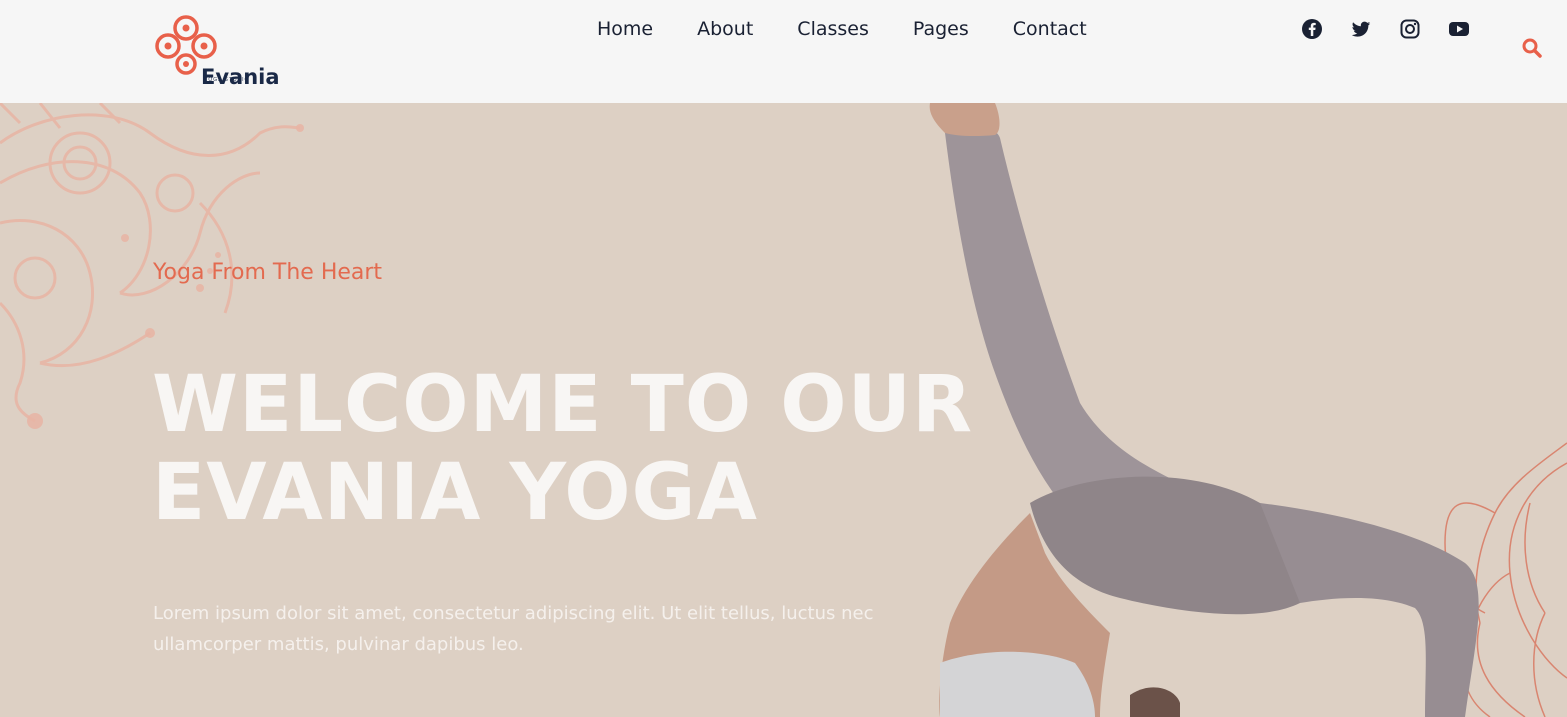  Describe the element at coordinates (1361, 29) in the screenshot. I see `twitter-icon` at that location.